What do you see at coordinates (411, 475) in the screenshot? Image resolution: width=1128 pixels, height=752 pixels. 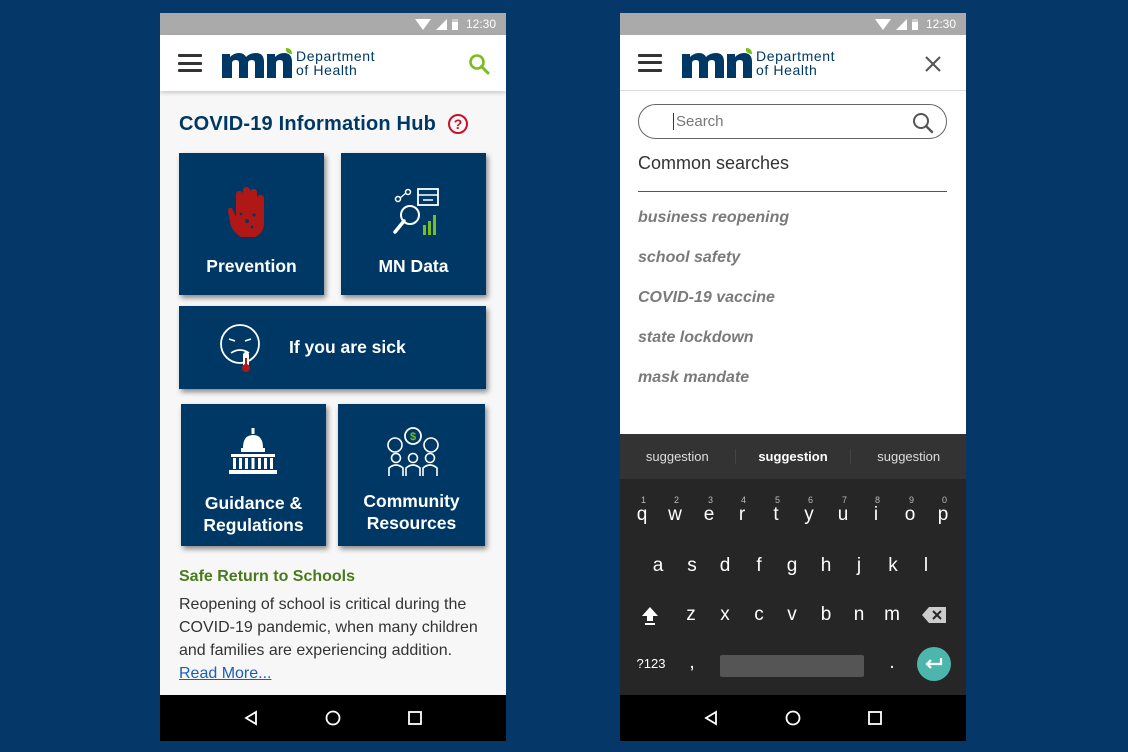 I see `tile-community-resources: $ Community Resources` at bounding box center [411, 475].